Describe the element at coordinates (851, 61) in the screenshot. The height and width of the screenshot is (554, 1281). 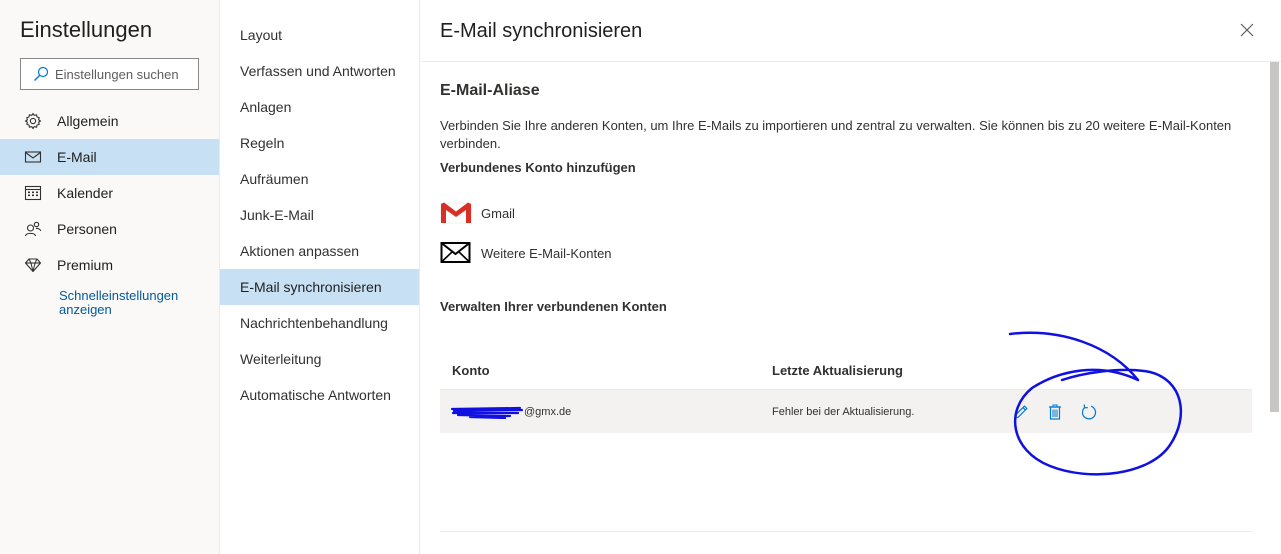
I see `header-divider` at that location.